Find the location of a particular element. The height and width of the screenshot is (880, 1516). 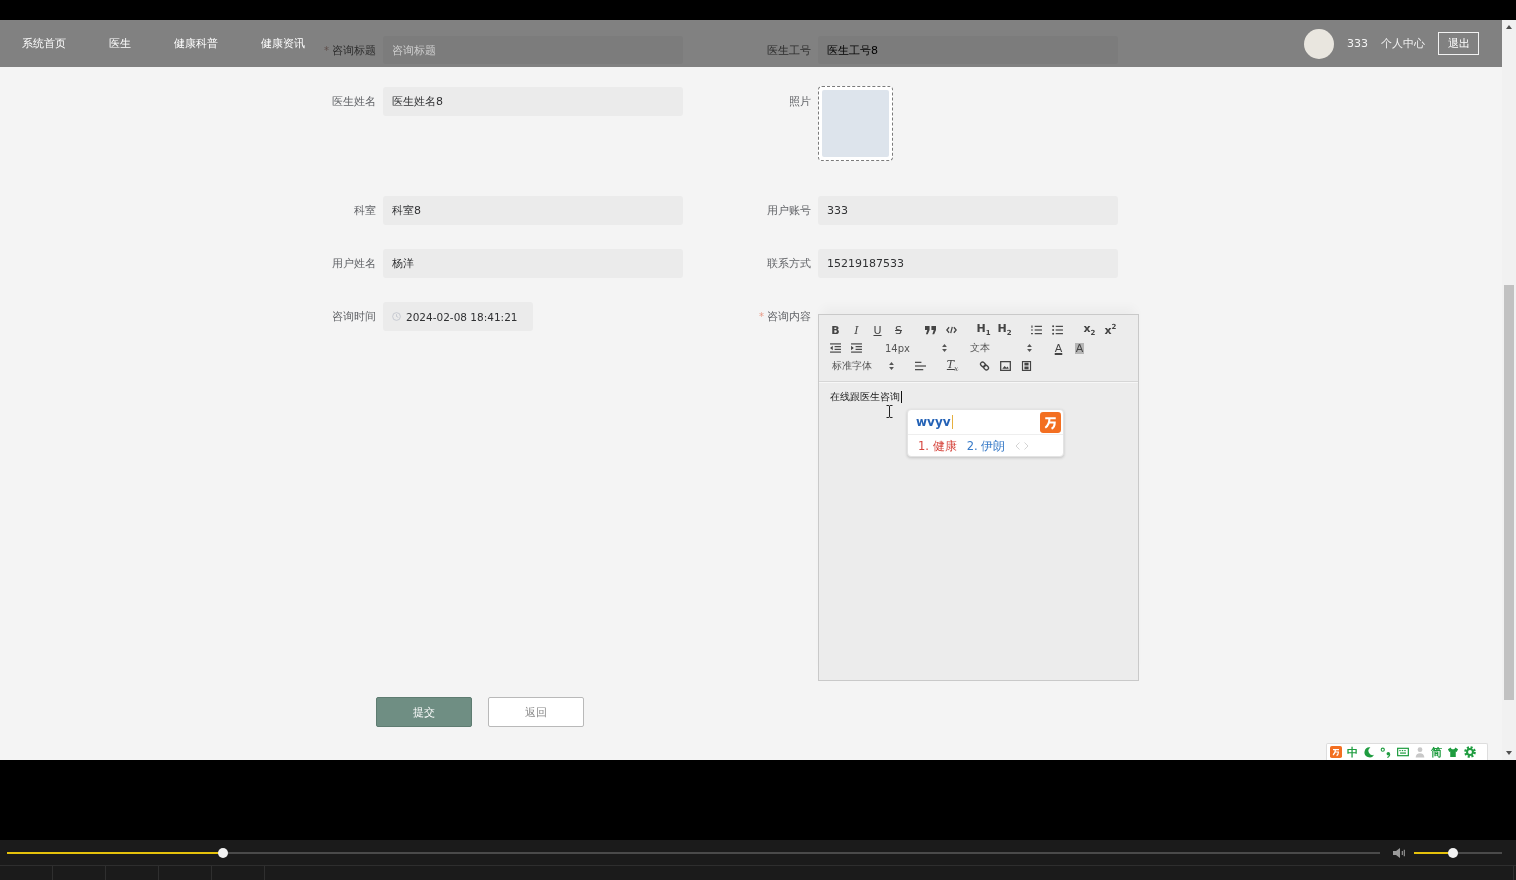

clear-format-button: T$_{x}$ is located at coordinates (952, 366).